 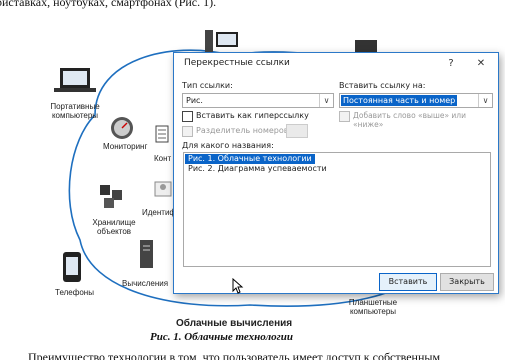 What do you see at coordinates (146, 254) in the screenshot?
I see `compute-server-icon` at bounding box center [146, 254].